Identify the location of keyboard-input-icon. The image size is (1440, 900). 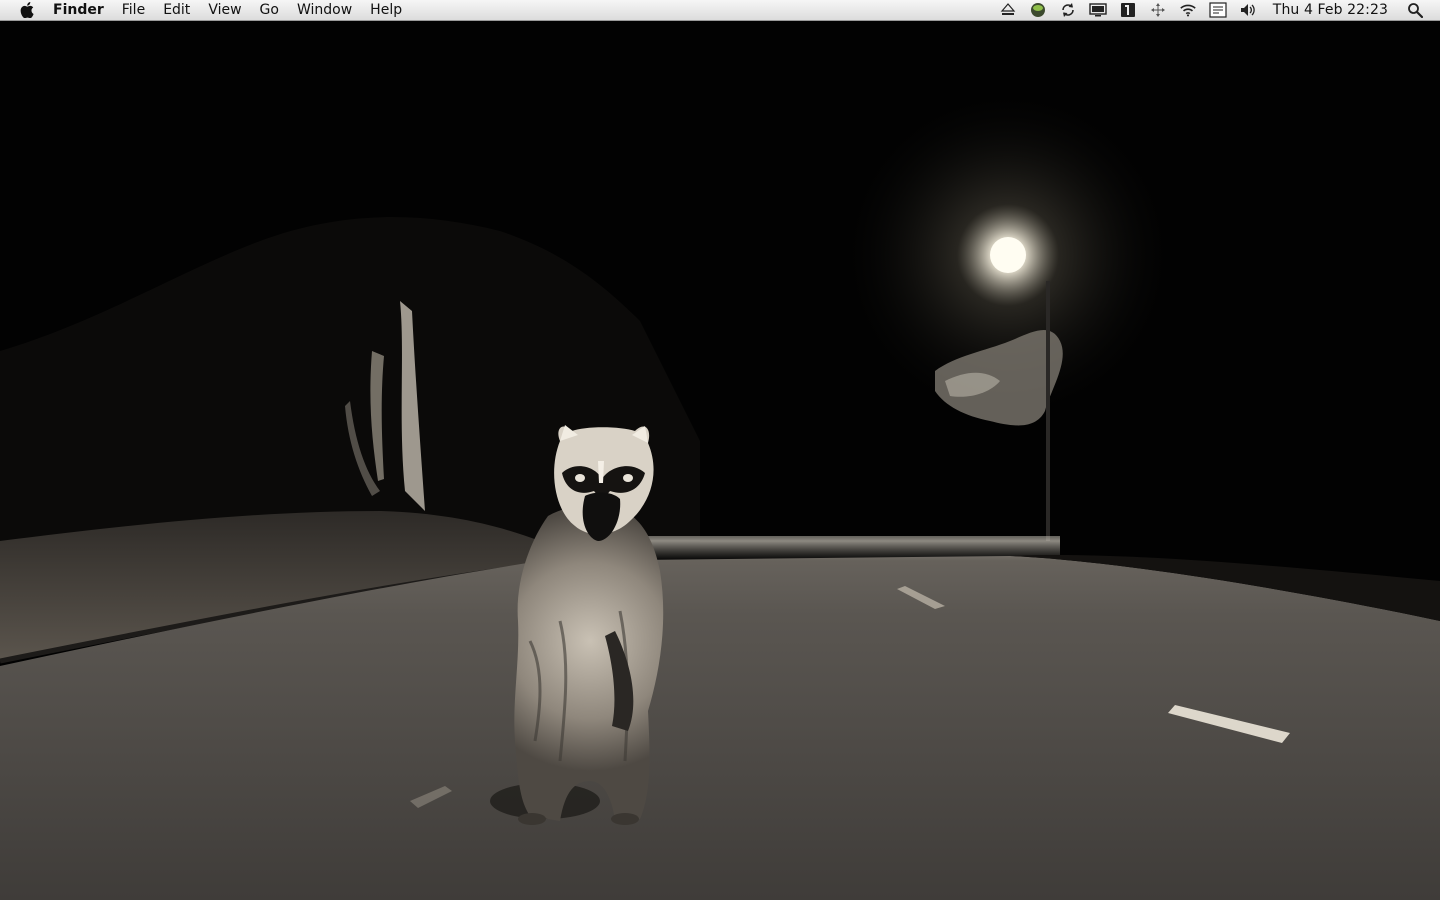
(1218, 10).